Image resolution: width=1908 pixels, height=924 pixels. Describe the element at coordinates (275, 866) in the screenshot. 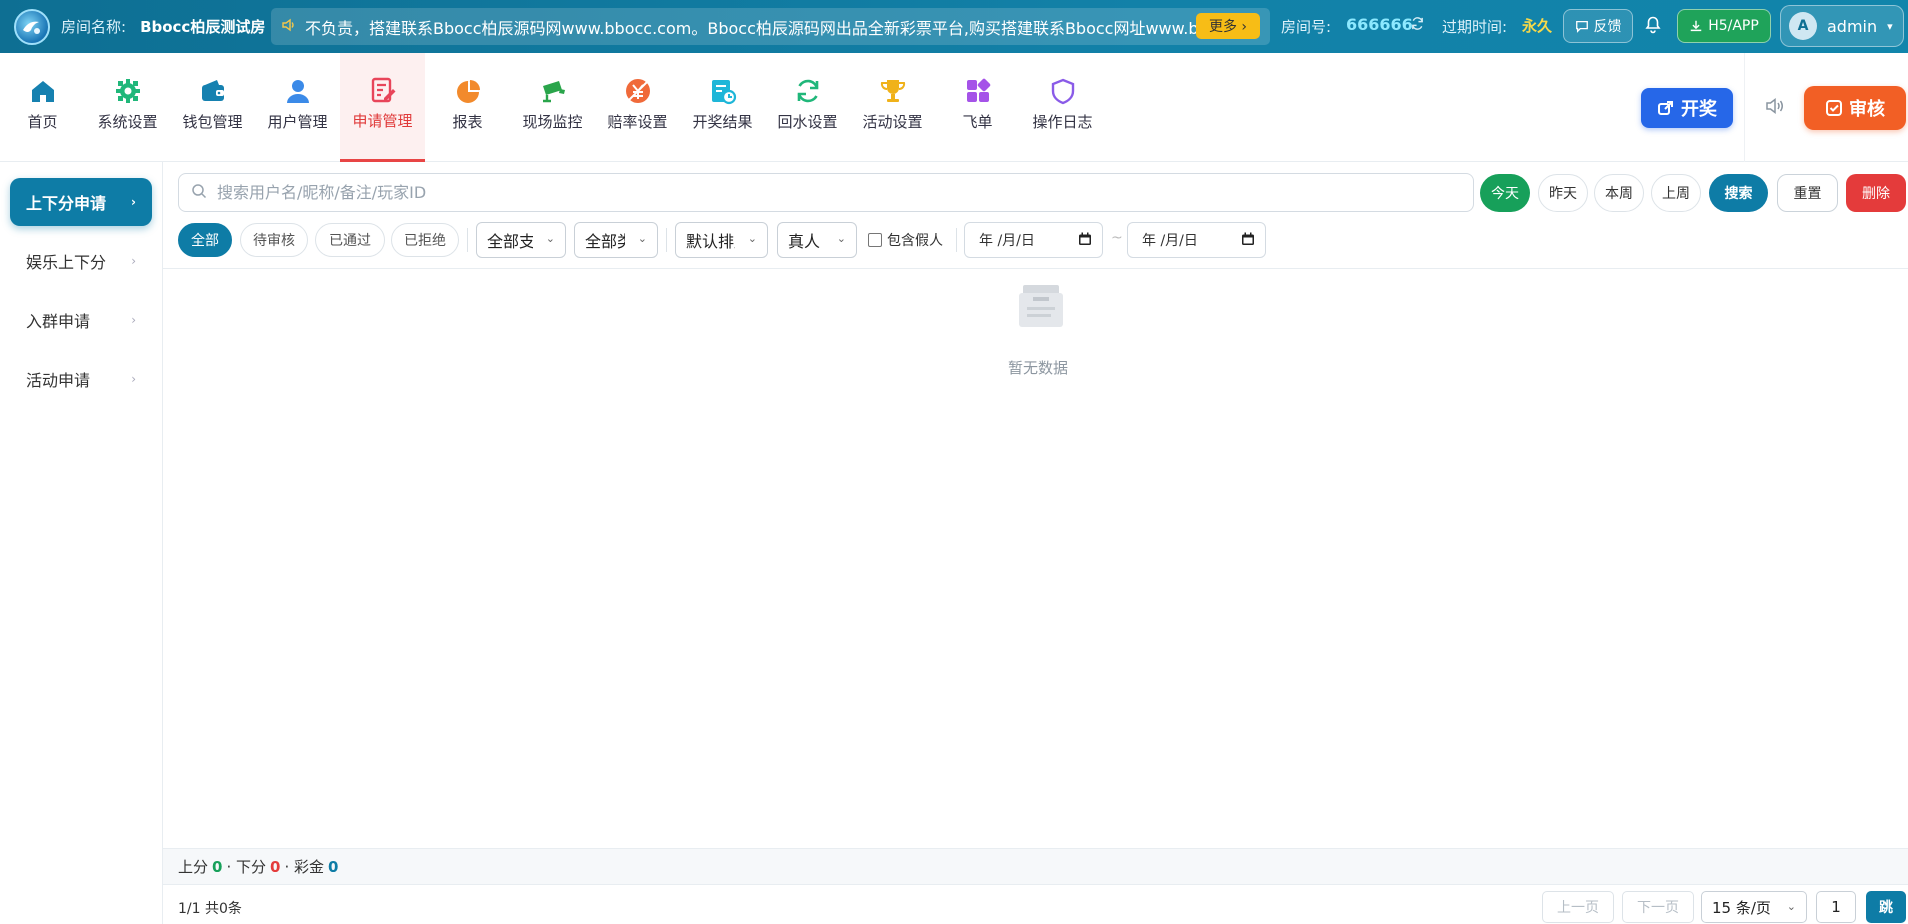

I see `down-score-value: 0` at that location.